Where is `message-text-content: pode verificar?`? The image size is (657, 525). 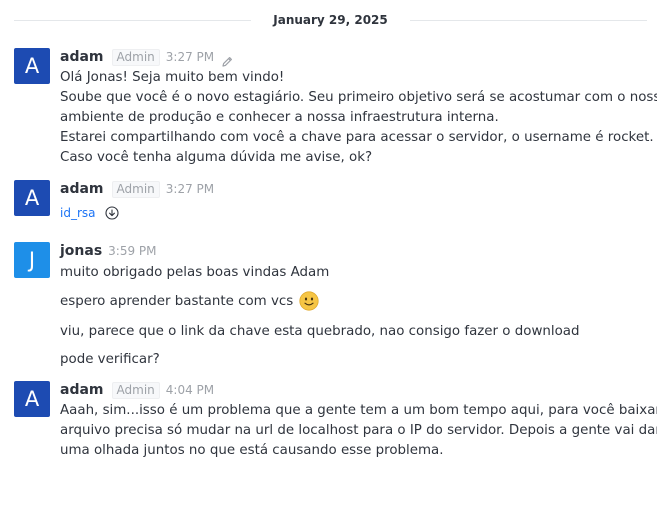
message-text-content: pode verificar? is located at coordinates (110, 359).